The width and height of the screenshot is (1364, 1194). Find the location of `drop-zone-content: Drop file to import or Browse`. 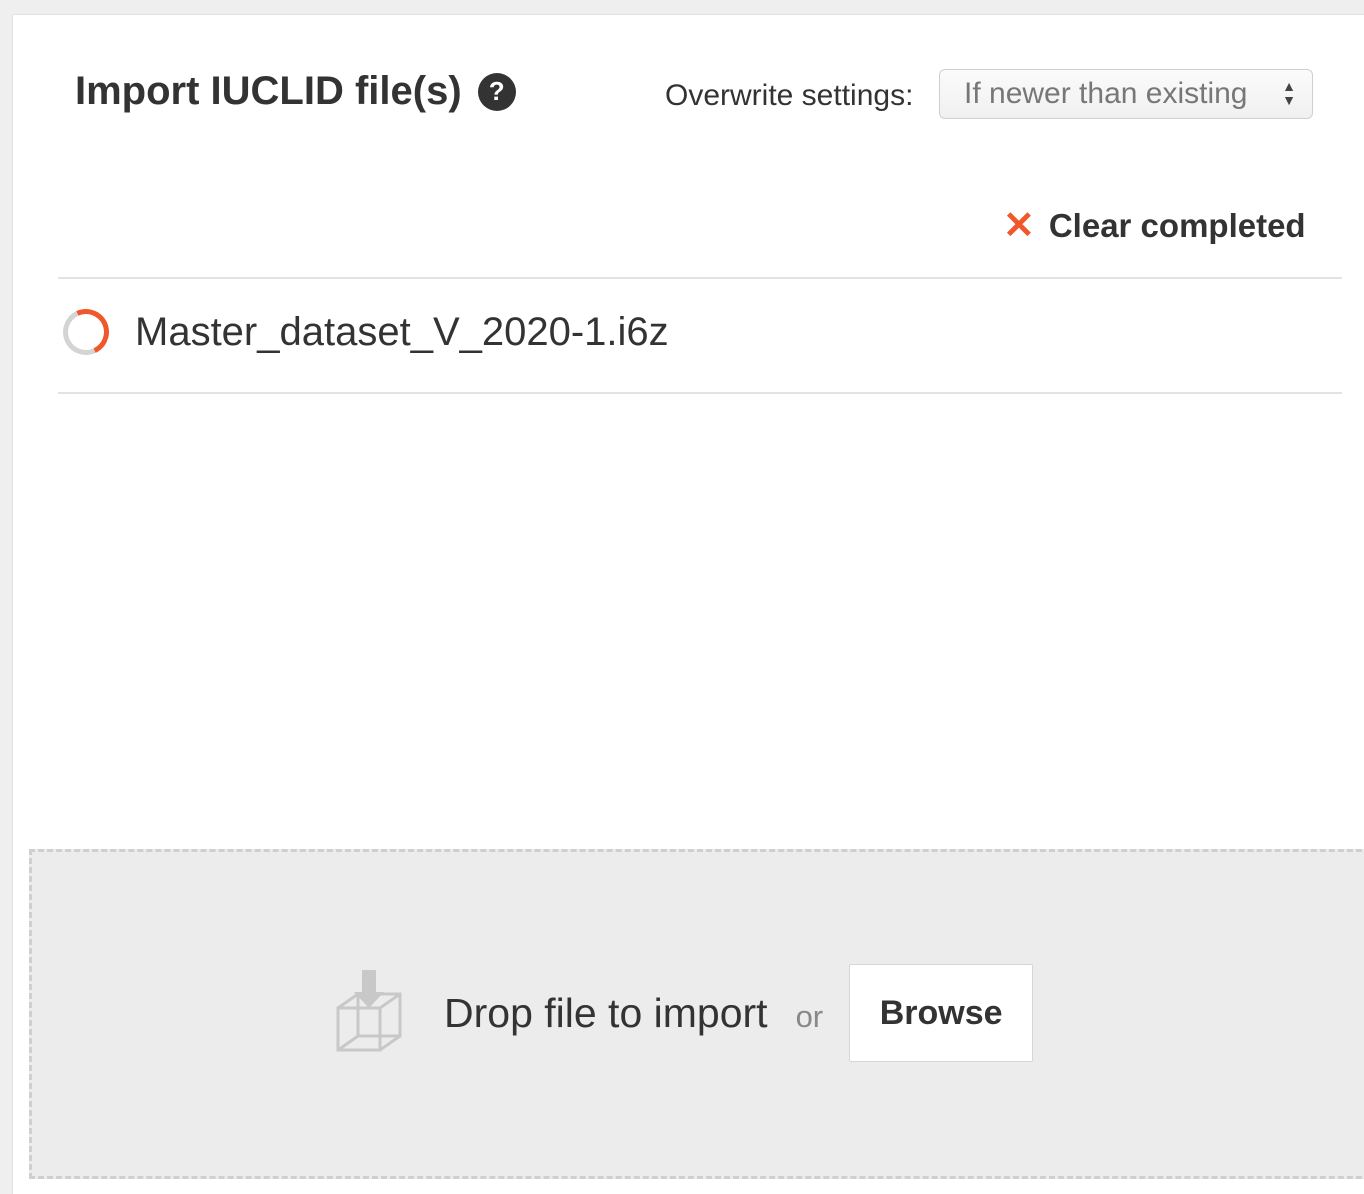

drop-zone-content: Drop file to import or Browse is located at coordinates (683, 1013).